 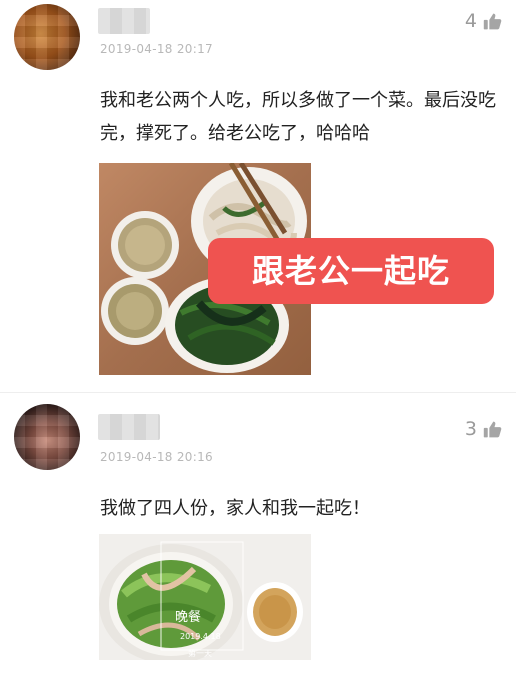 What do you see at coordinates (351, 271) in the screenshot?
I see `photo-caption: 跟老公一起吃` at bounding box center [351, 271].